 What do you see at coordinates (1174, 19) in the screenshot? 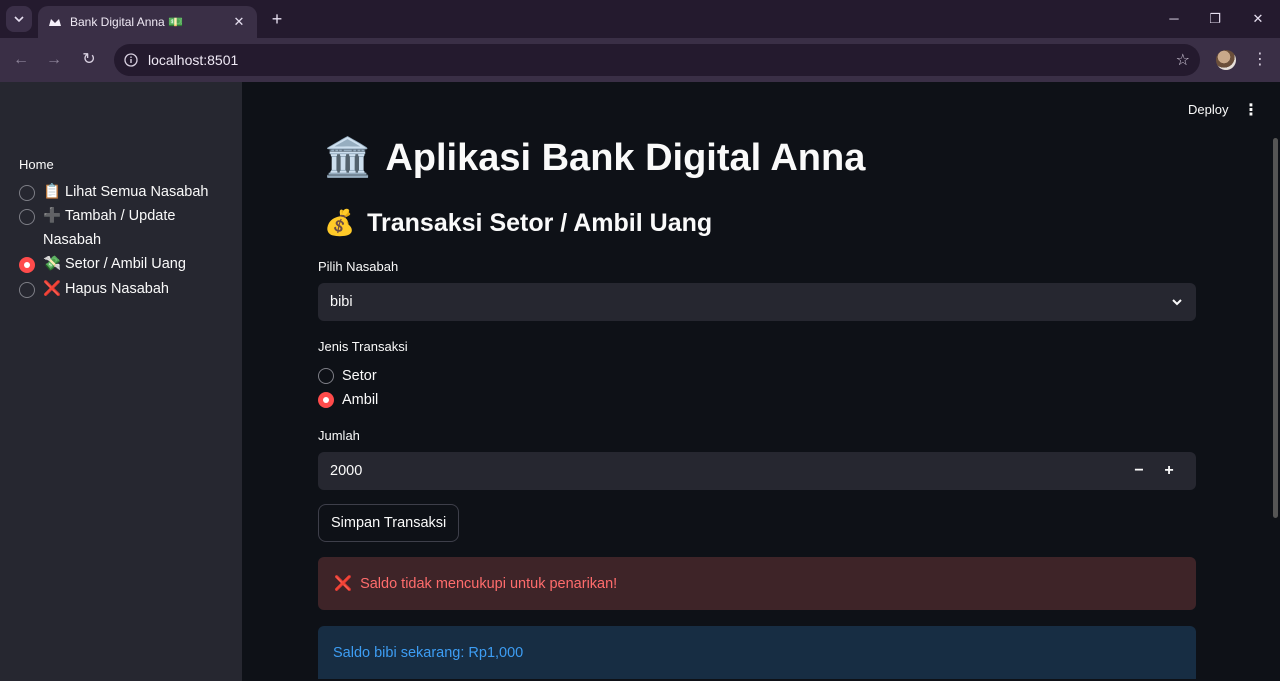
I see `minimize-icon: ─` at bounding box center [1174, 19].